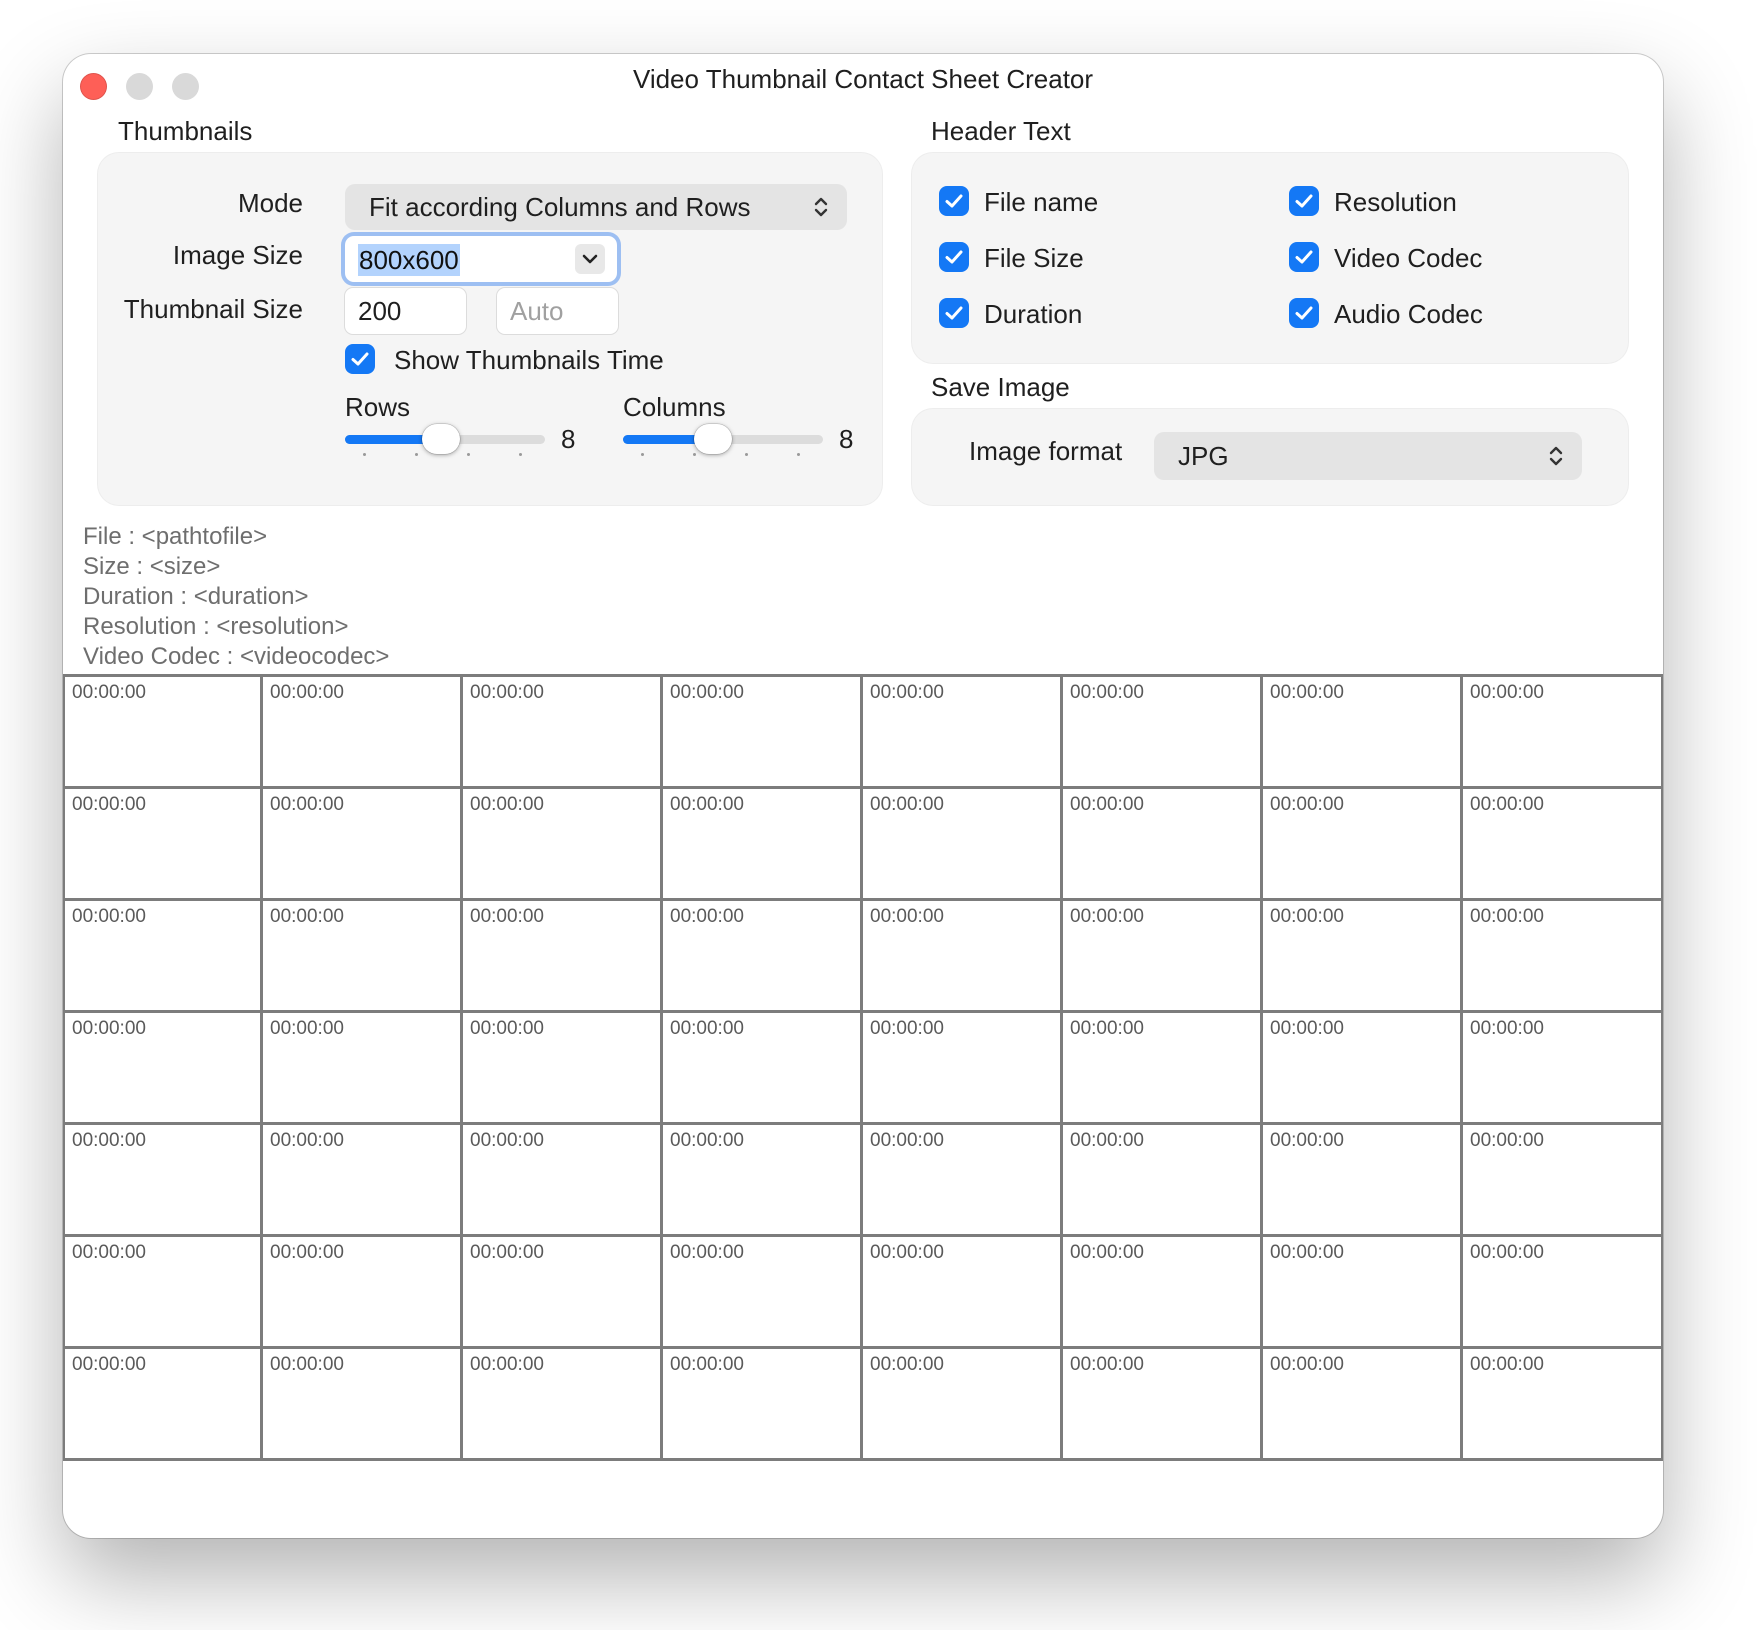  I want to click on header-option-label: File name, so click(1041, 202).